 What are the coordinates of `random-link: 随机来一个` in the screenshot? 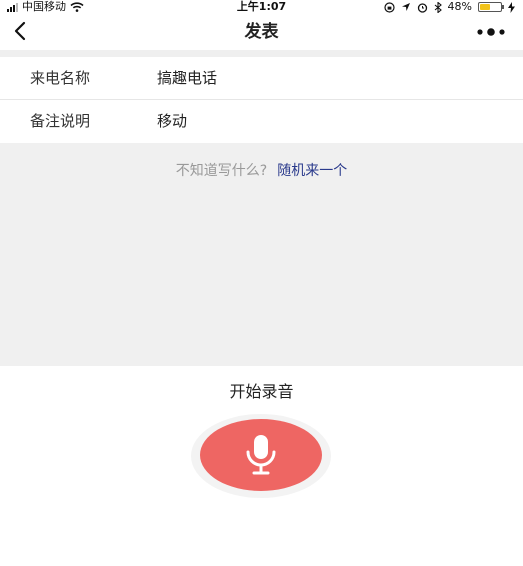 It's located at (312, 171).